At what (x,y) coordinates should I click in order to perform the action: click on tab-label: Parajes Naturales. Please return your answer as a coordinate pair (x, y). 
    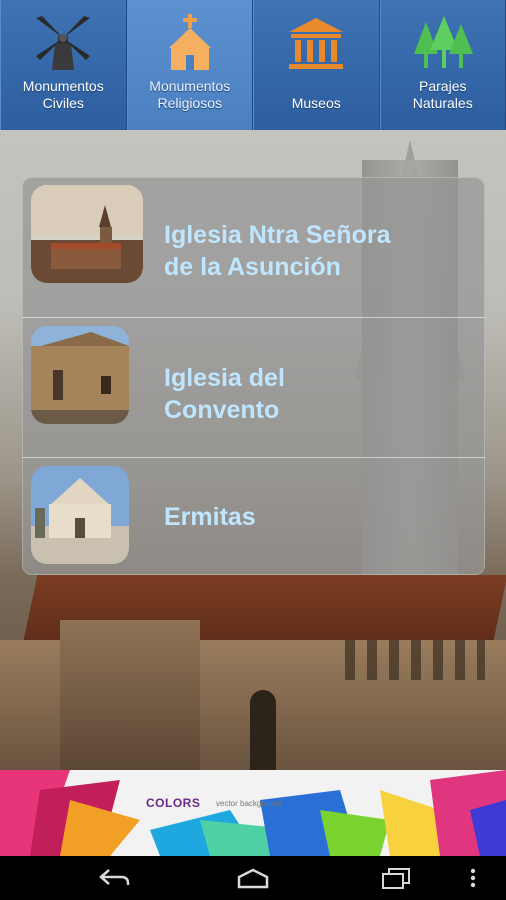
    Looking at the image, I should click on (442, 94).